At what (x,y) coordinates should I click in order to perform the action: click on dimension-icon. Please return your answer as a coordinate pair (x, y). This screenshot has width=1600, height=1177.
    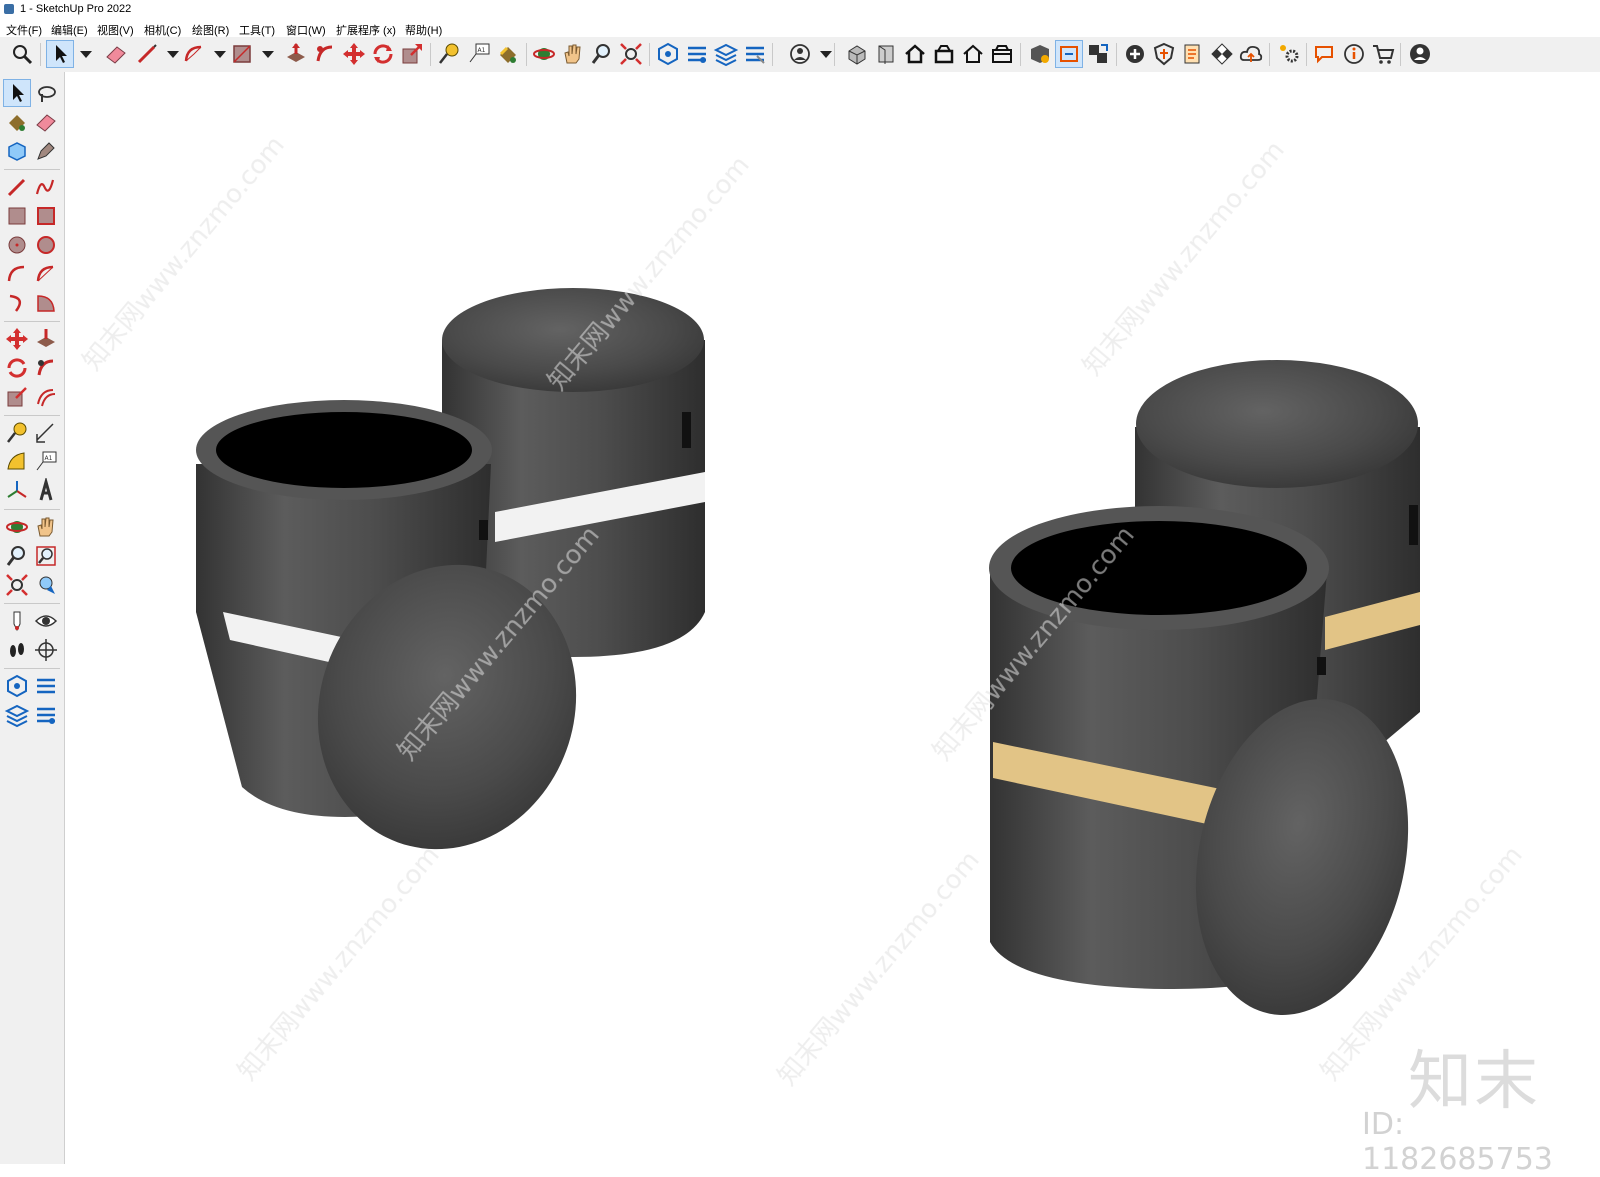
    Looking at the image, I should click on (46, 433).